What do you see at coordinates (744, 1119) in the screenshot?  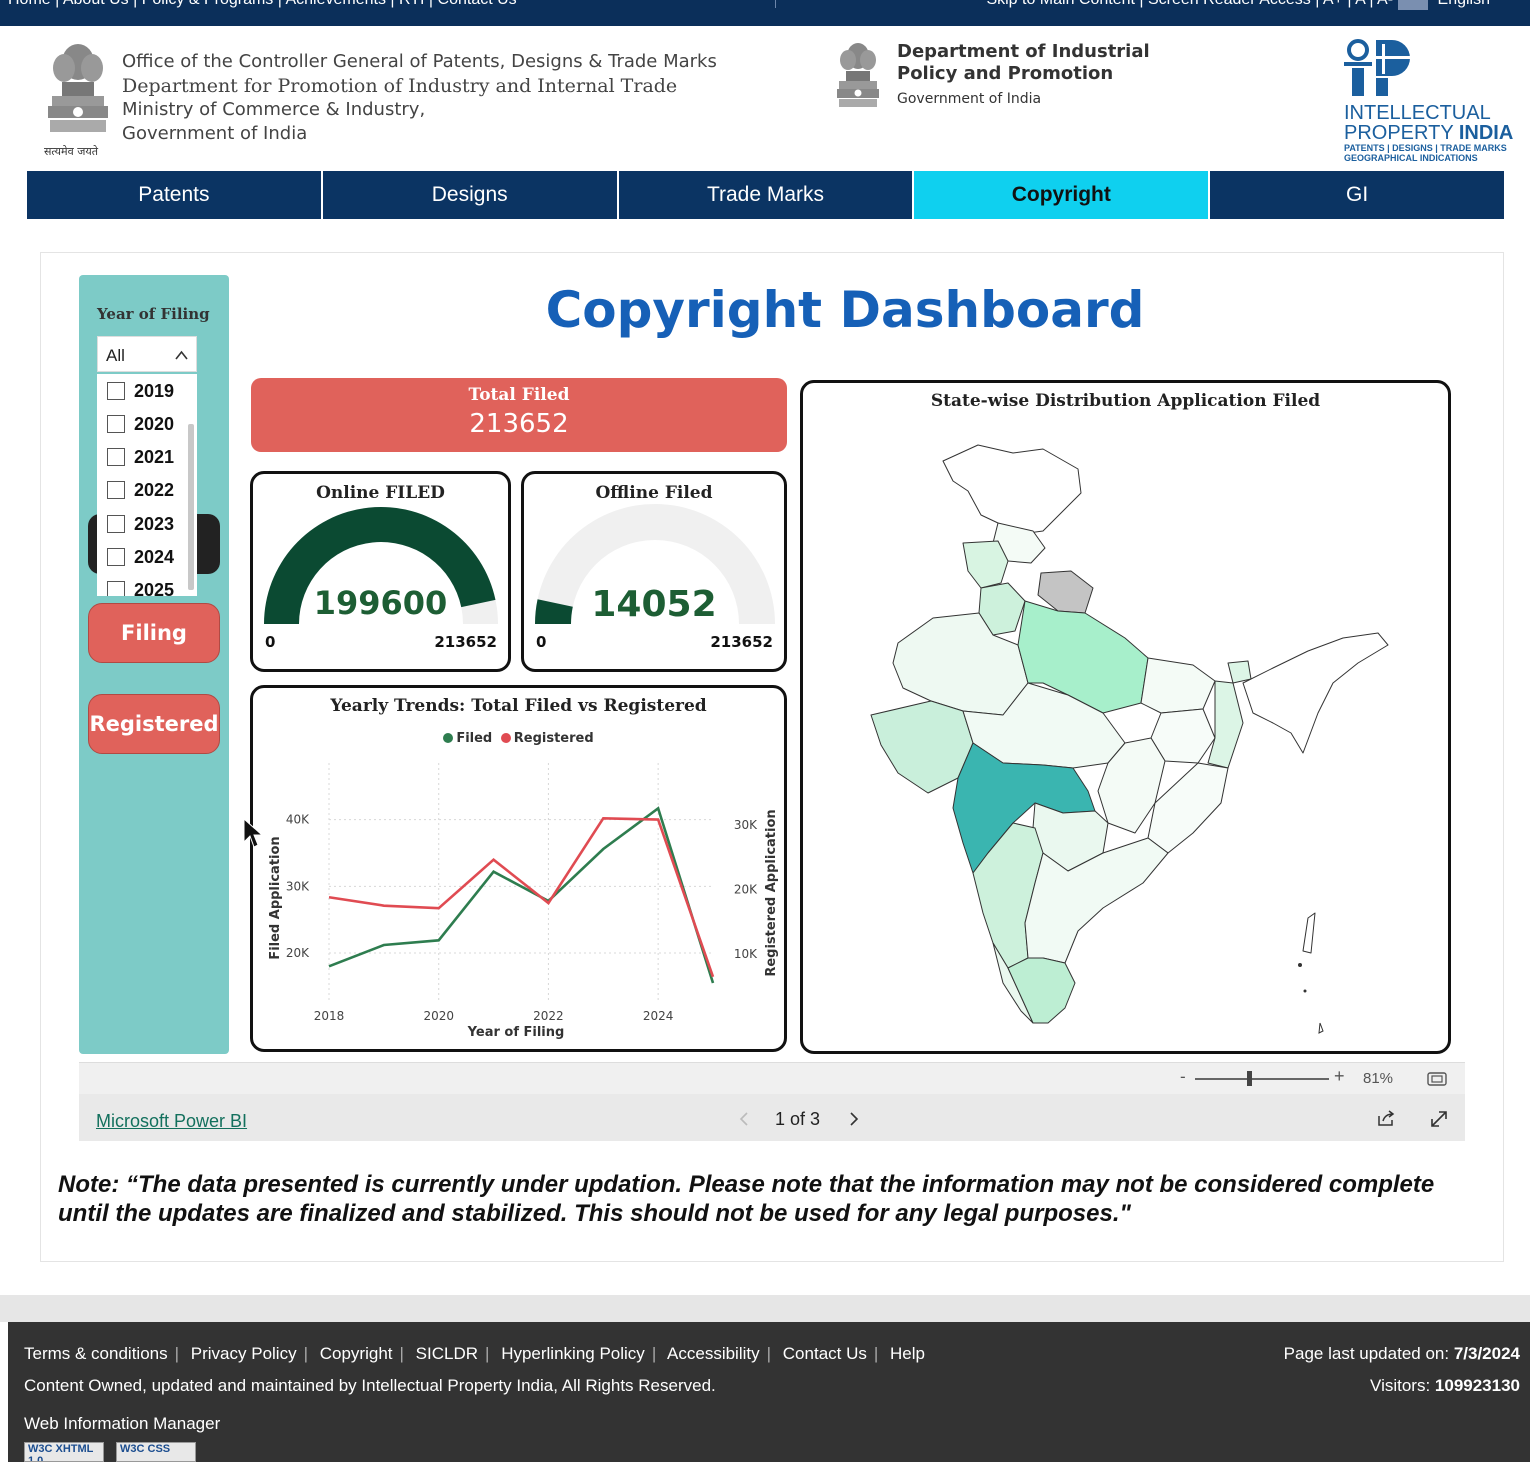 I see `previous-page-icon` at bounding box center [744, 1119].